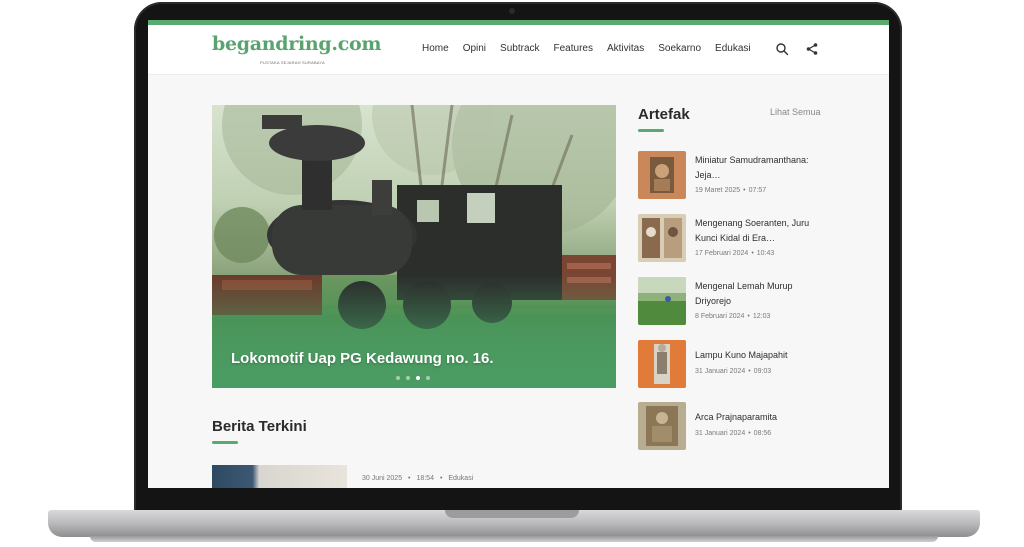 This screenshot has width=1024, height=547. I want to click on nav-subtrack: Subtrack, so click(519, 48).